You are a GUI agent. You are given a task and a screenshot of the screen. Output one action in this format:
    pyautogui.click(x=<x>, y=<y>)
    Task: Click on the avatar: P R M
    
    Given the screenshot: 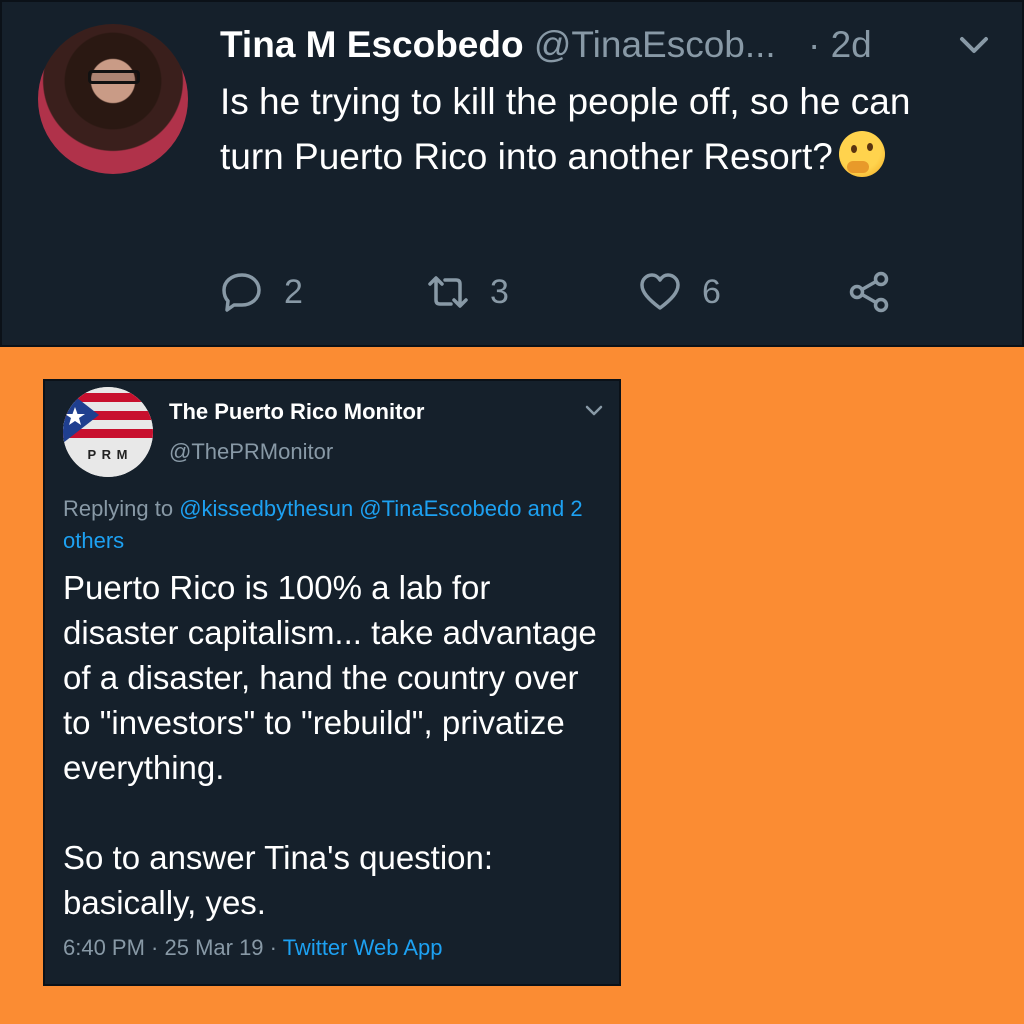 What is the action you would take?
    pyautogui.click(x=108, y=432)
    